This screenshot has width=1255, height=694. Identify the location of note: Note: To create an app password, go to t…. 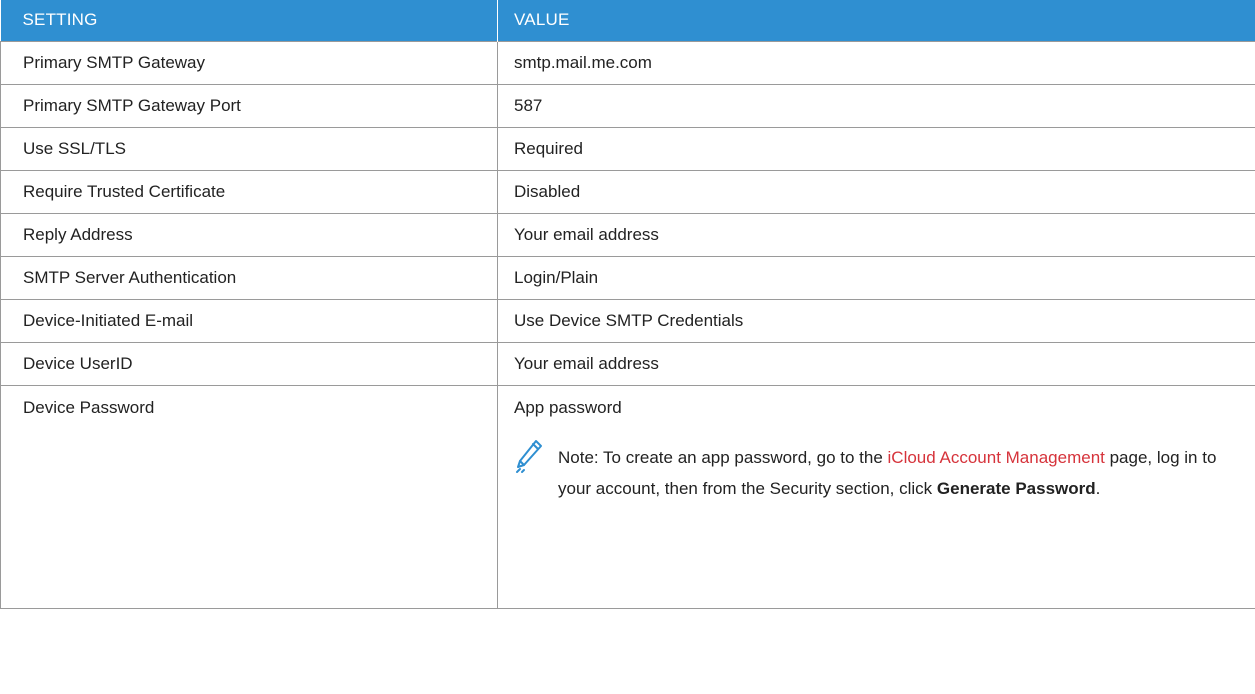
(873, 471).